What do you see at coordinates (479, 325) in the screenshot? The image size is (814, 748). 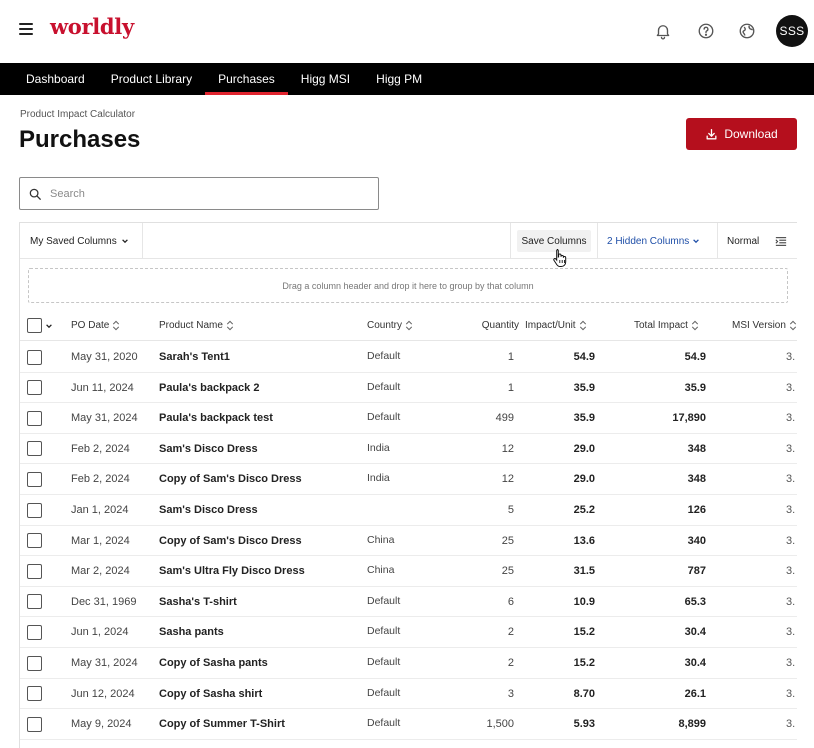 I see `column-header-quantity: Quantity` at bounding box center [479, 325].